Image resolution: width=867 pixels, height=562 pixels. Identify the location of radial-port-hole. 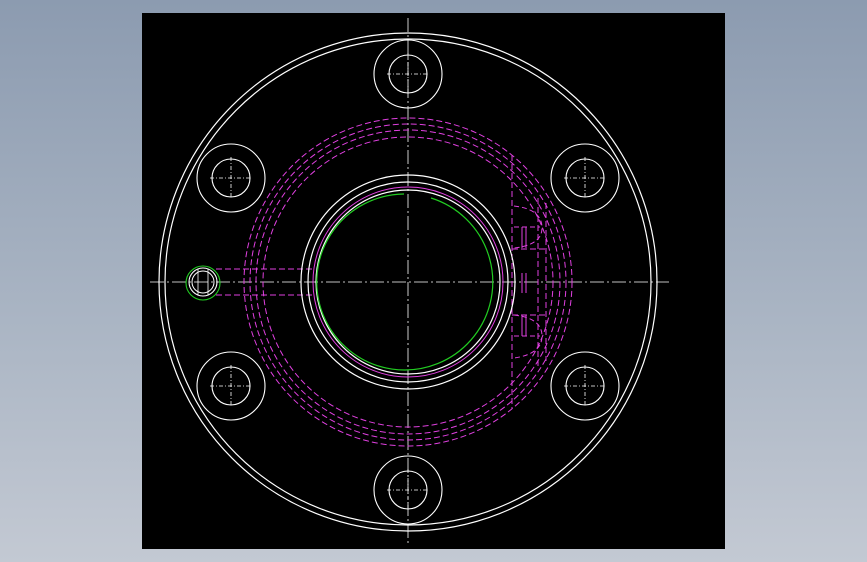
(203, 283).